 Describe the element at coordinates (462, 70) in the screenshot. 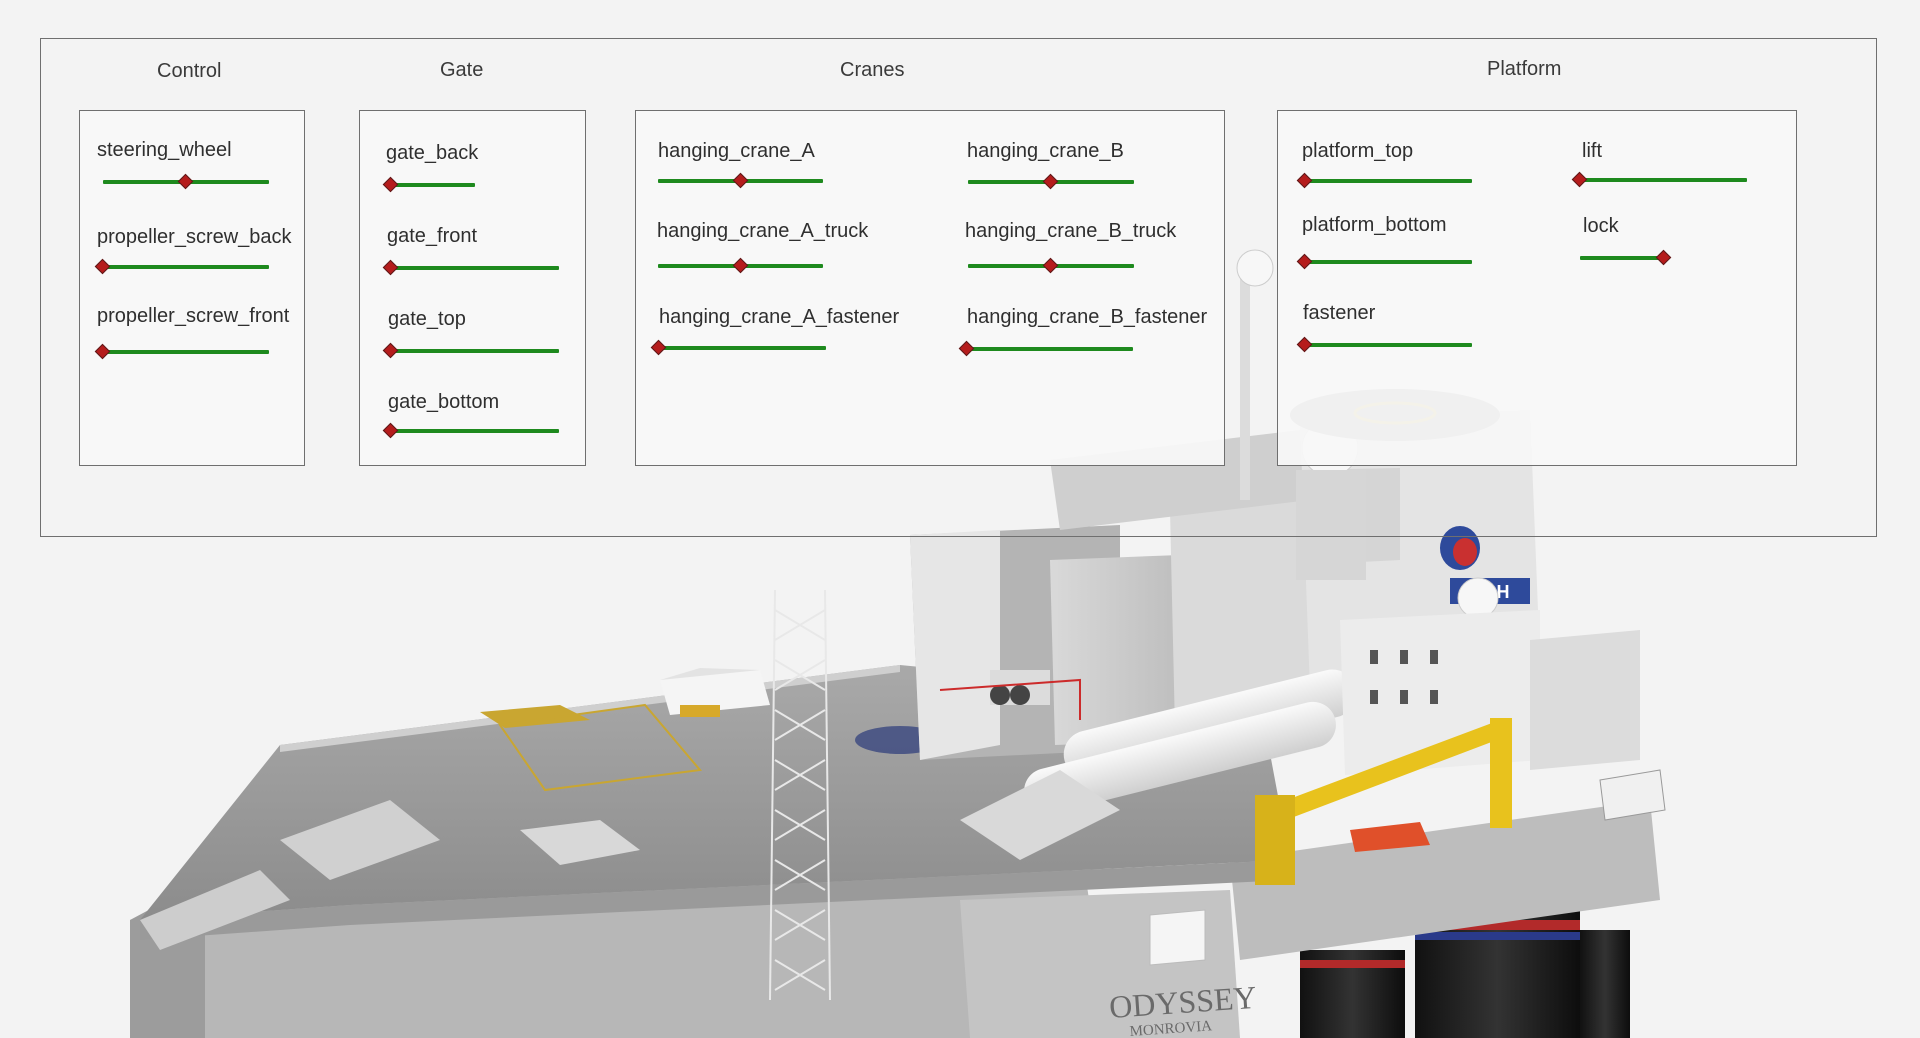

I see `group-title-gate: Gate` at that location.